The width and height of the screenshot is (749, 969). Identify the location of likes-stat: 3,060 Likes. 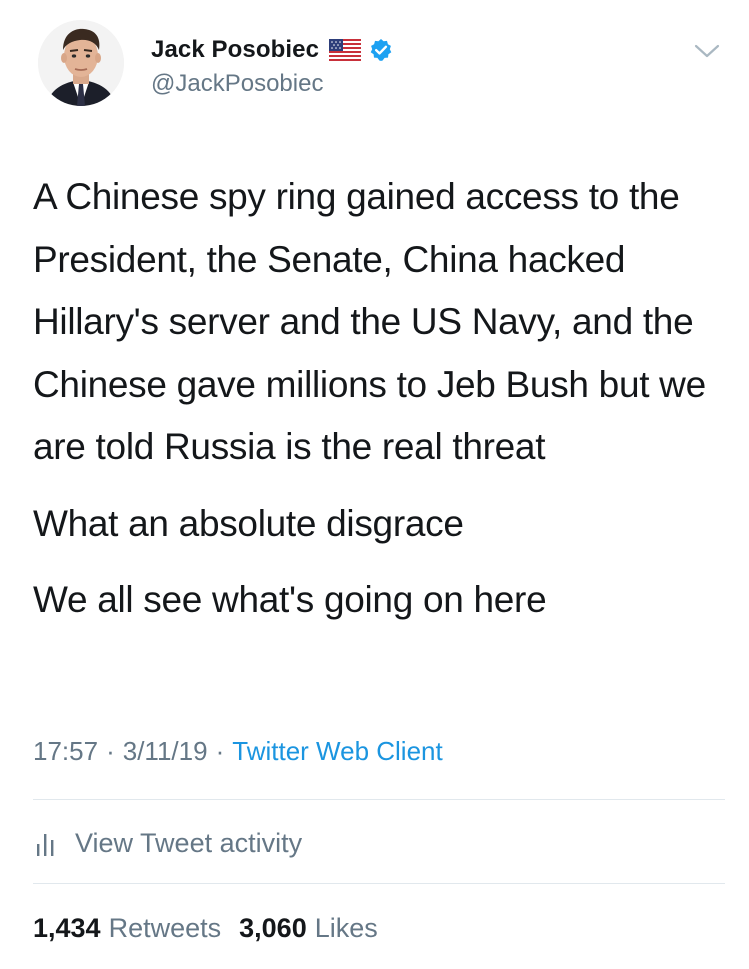
(308, 928).